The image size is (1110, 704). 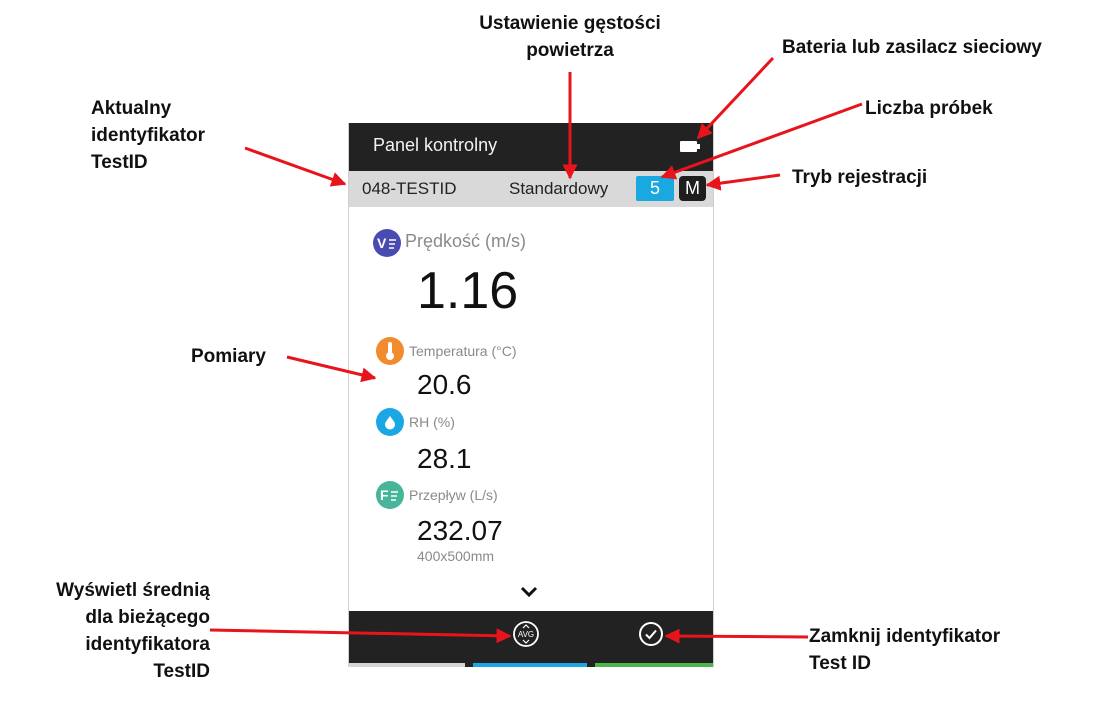 I want to click on battery-icon, so click(x=690, y=146).